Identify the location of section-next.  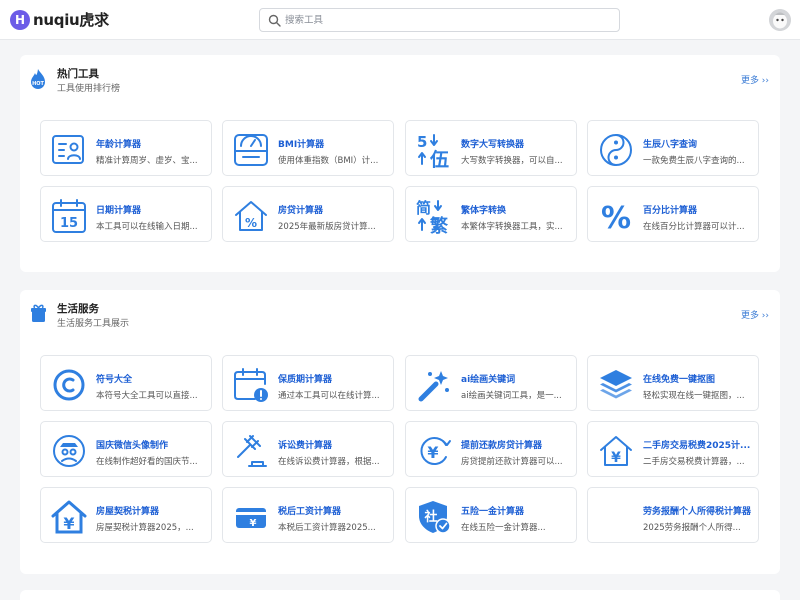
(400, 595).